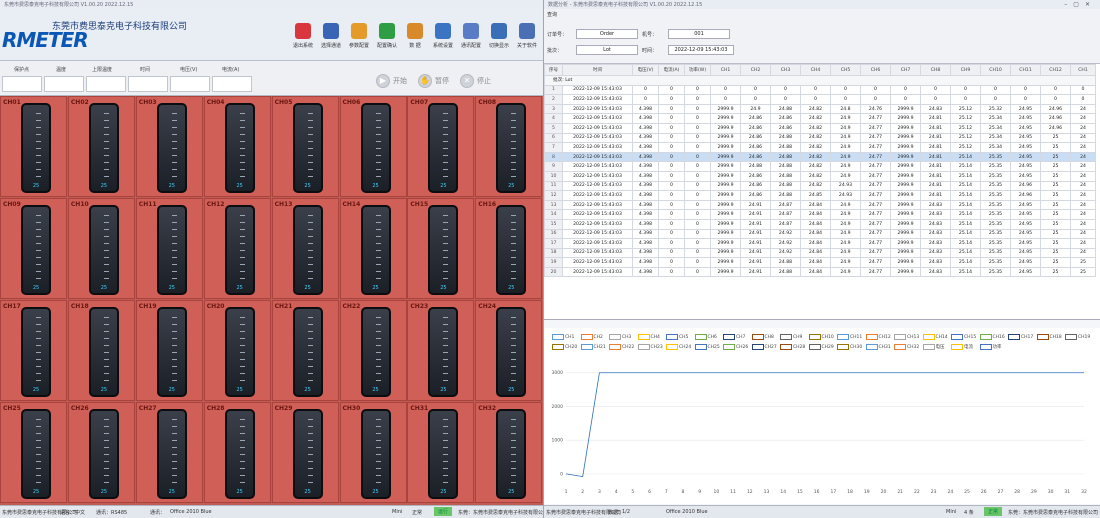  I want to click on column-header: CH9, so click(965, 70).